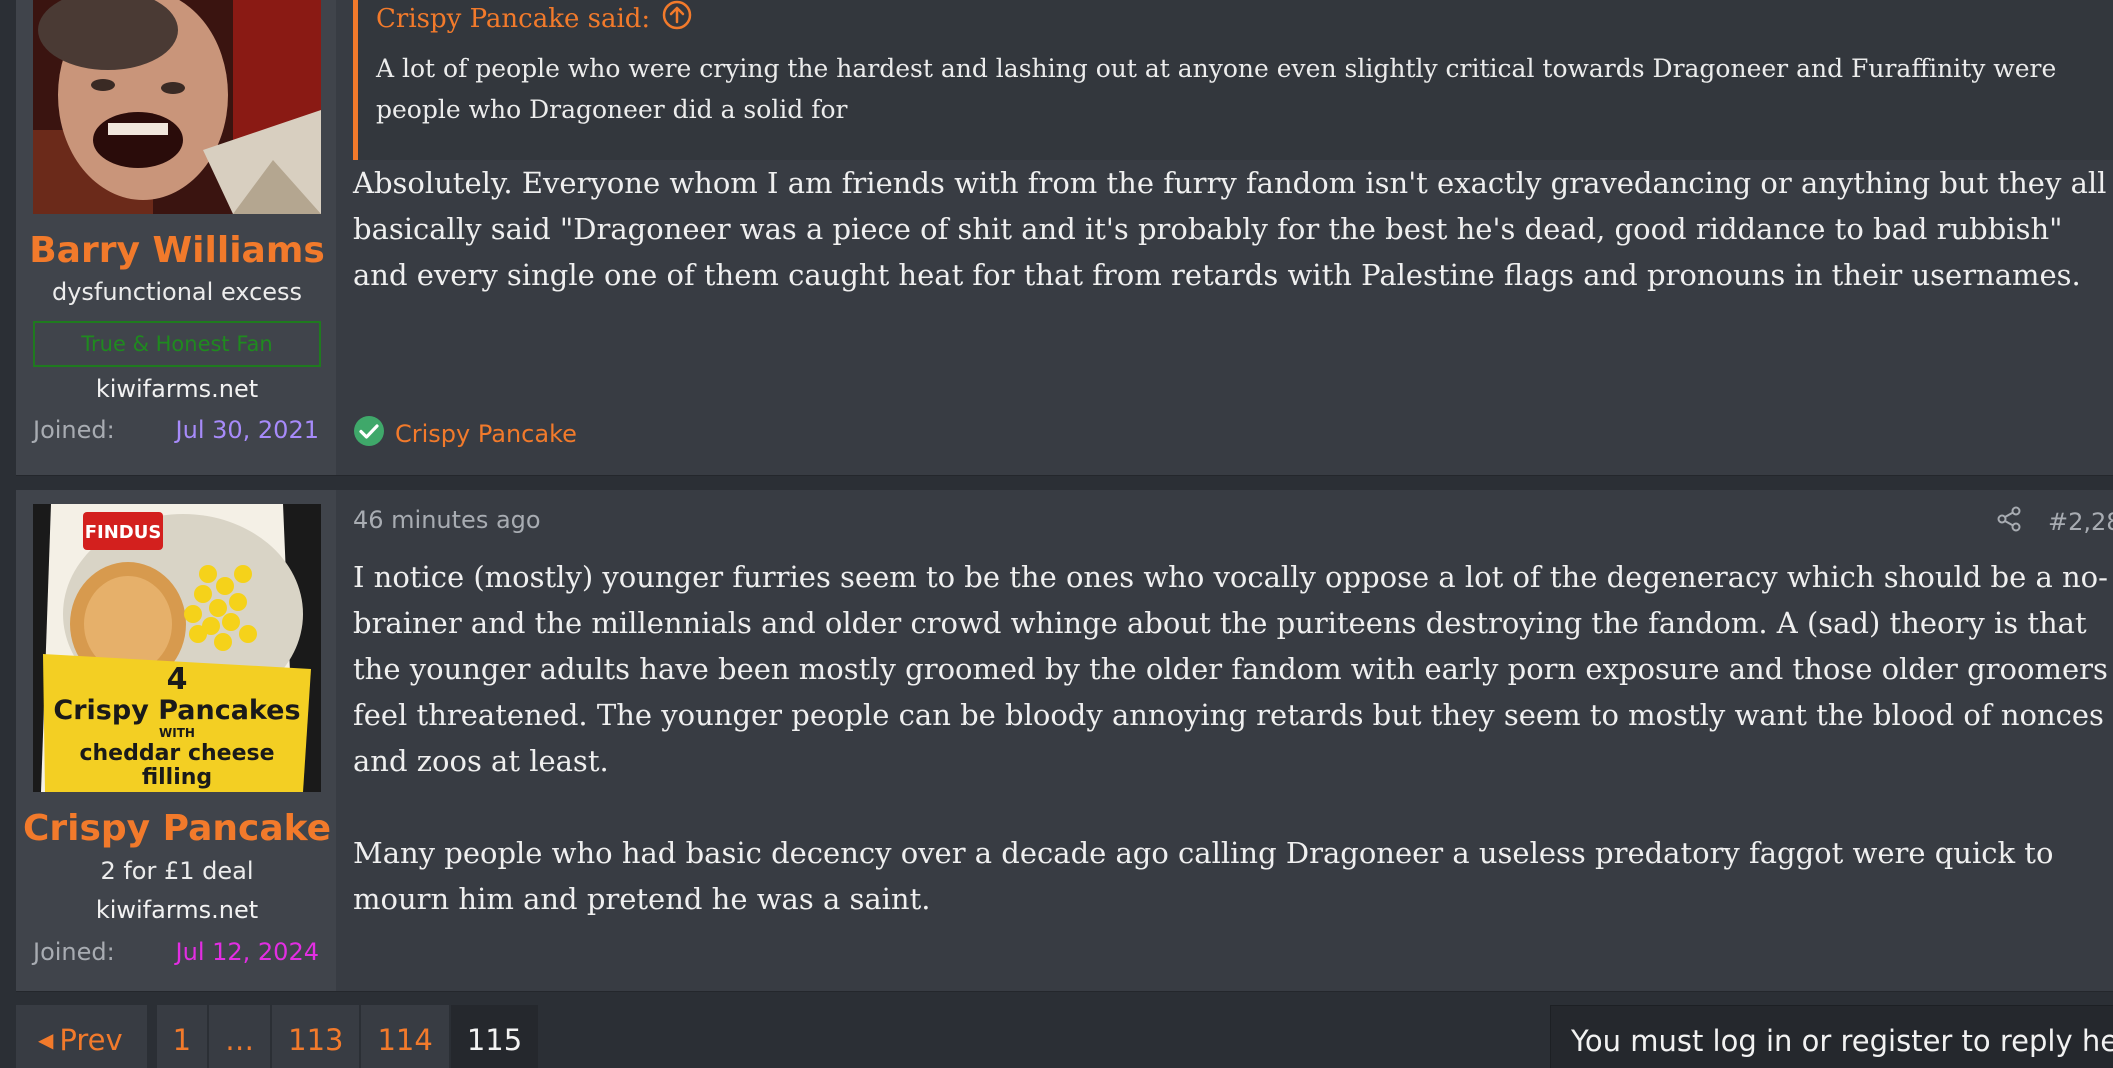  What do you see at coordinates (182, 1036) in the screenshot?
I see `page-link-1: 1` at bounding box center [182, 1036].